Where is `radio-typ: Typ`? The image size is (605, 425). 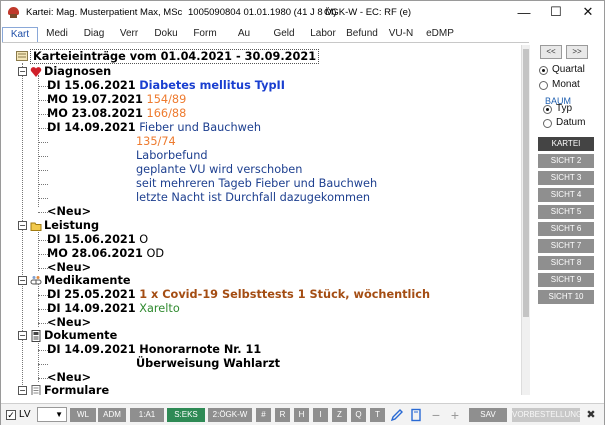 radio-typ: Typ is located at coordinates (557, 109).